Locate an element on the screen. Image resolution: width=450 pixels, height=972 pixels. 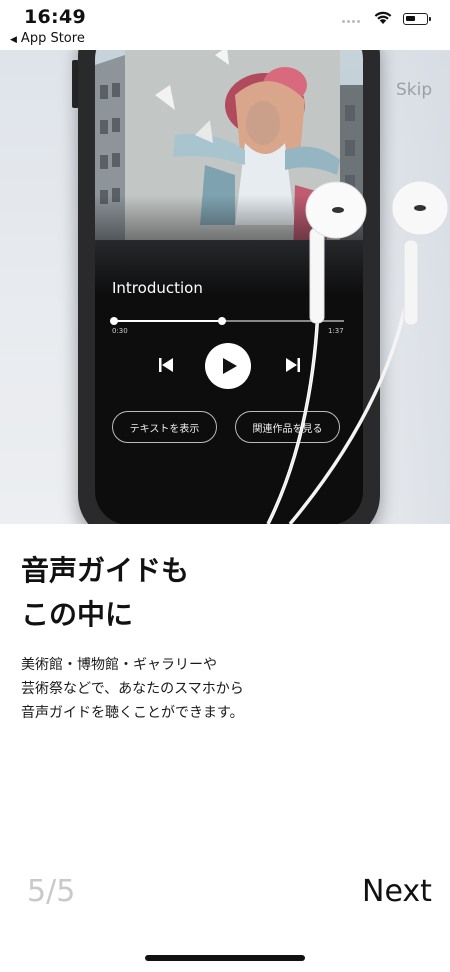
elapsed-time: 0:30 is located at coordinates (120, 331).